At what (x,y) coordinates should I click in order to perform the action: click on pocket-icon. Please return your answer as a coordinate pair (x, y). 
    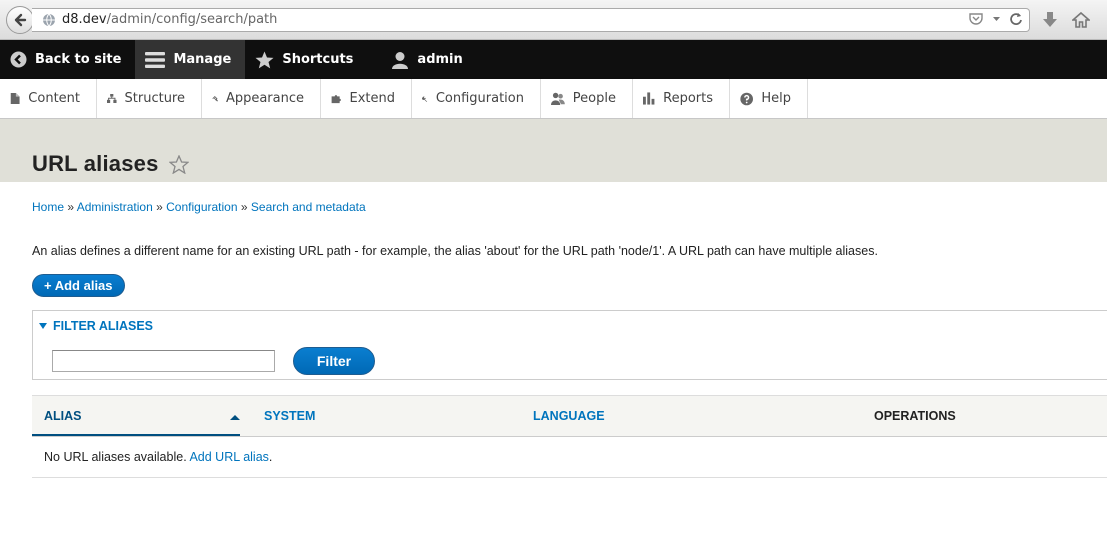
    Looking at the image, I should click on (976, 19).